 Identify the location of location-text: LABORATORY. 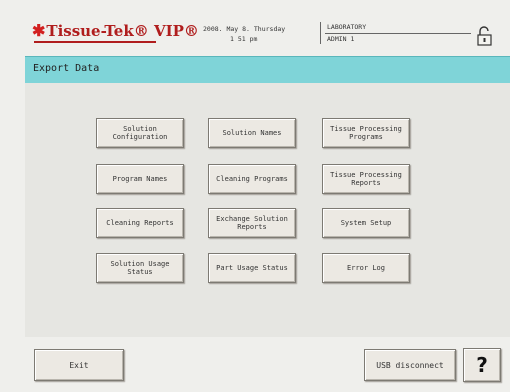
(347, 27).